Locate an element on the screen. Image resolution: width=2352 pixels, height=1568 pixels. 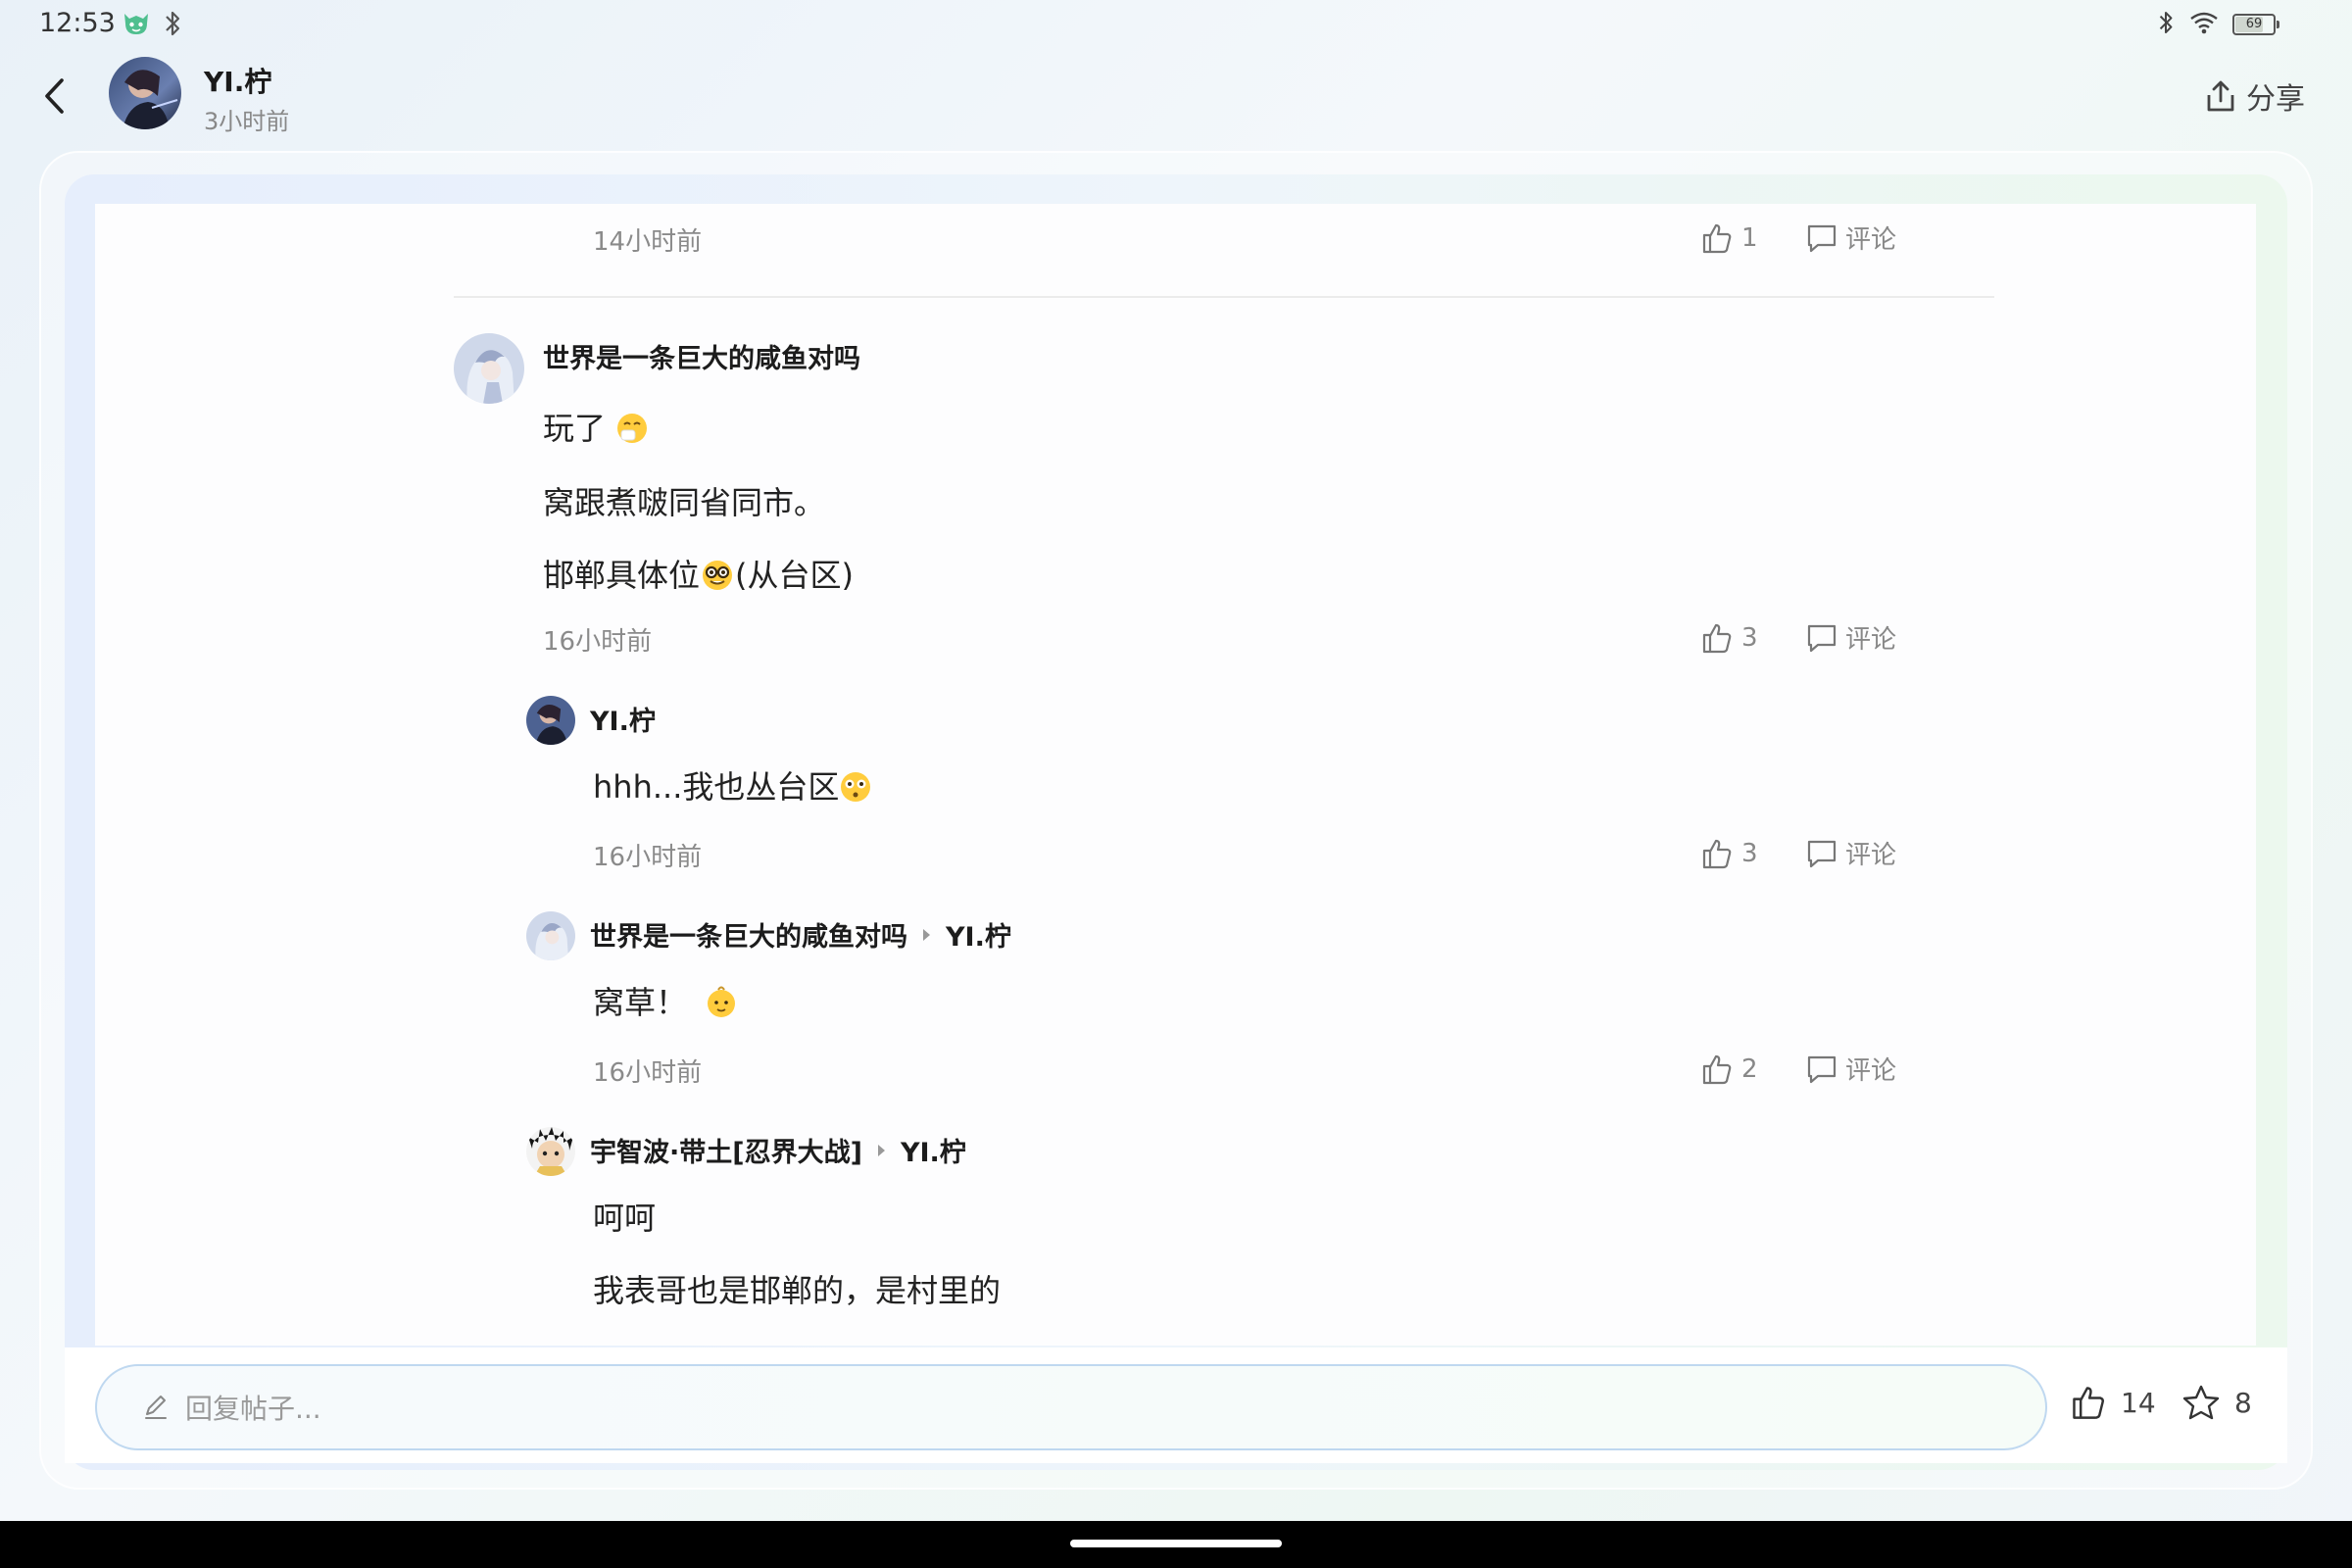
home-gesture-handle is located at coordinates (1176, 1543).